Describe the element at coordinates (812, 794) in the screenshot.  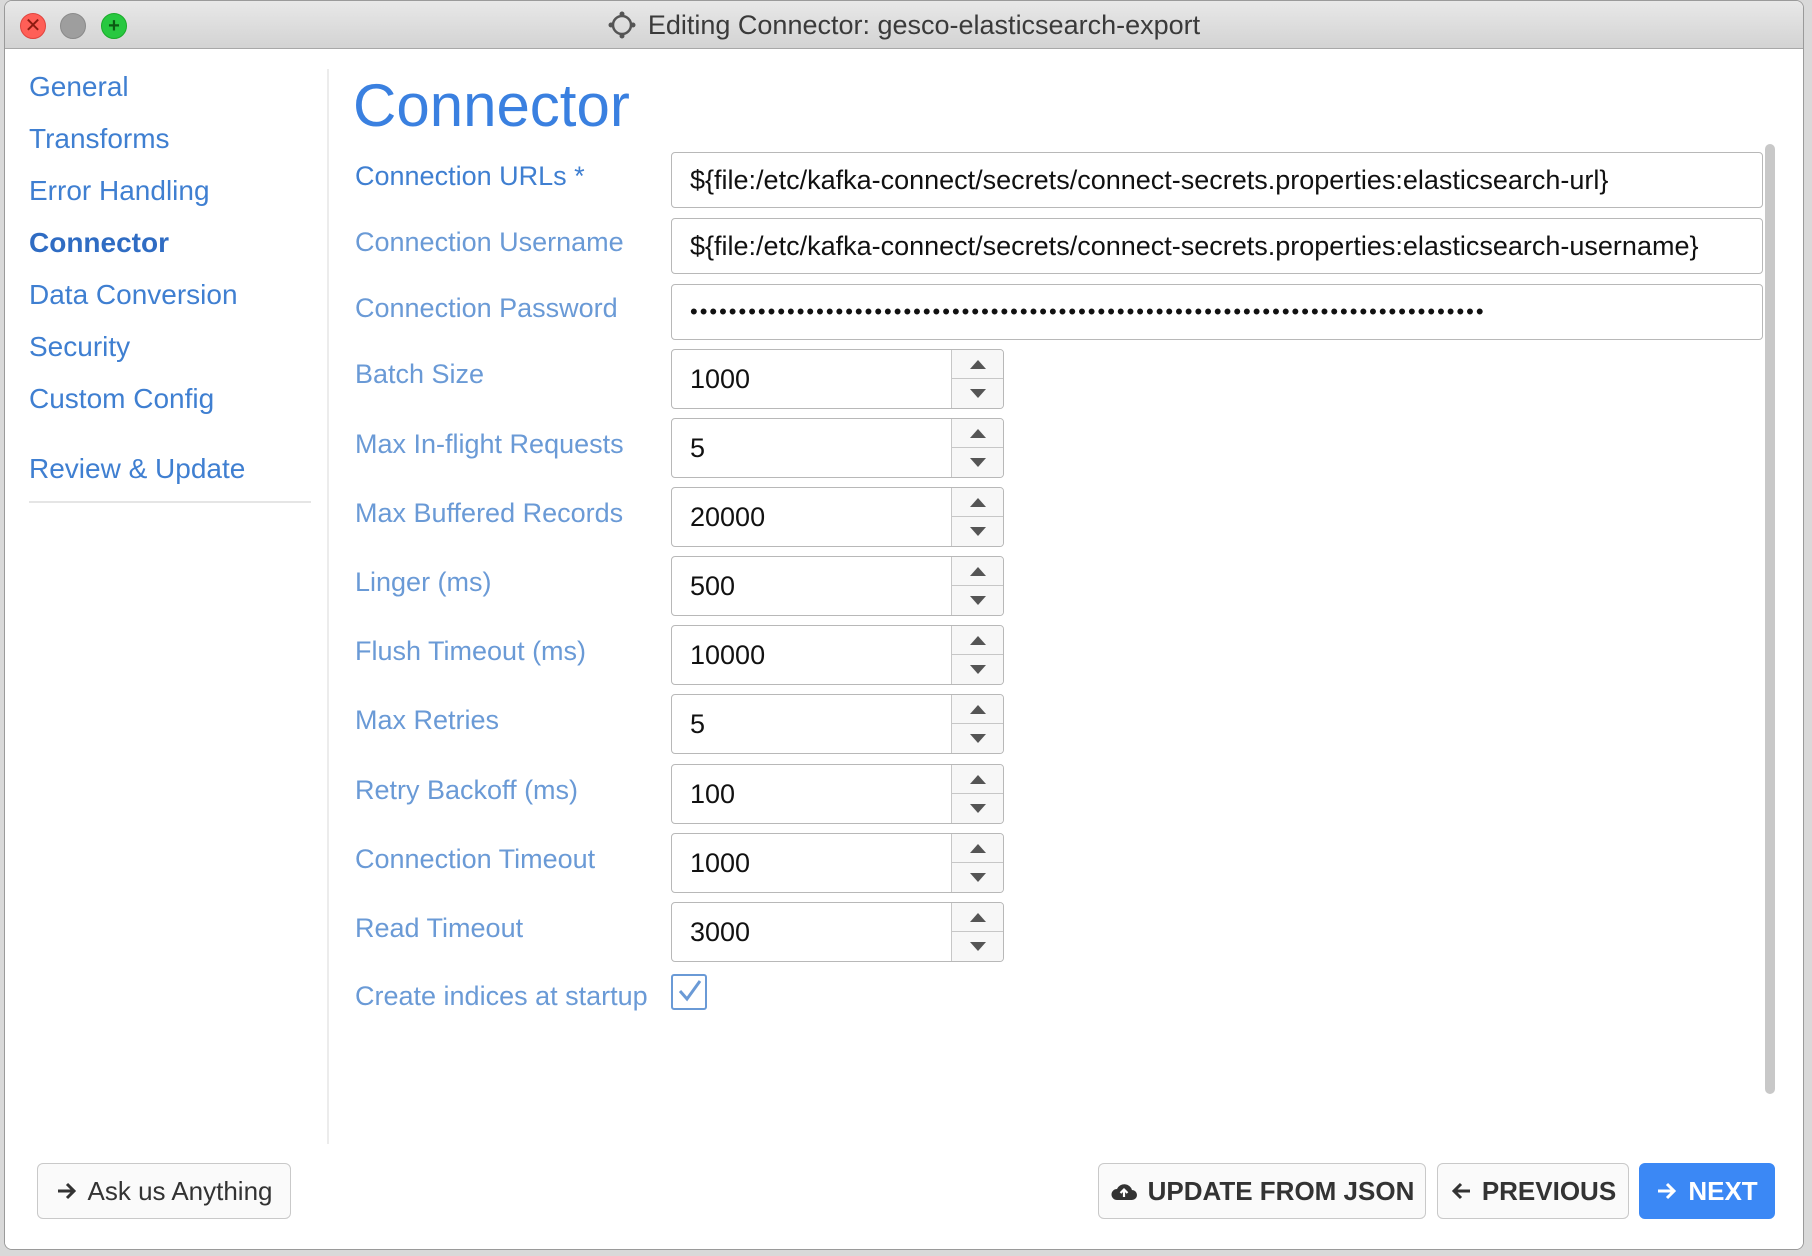
I see `retry-backoff-input` at that location.